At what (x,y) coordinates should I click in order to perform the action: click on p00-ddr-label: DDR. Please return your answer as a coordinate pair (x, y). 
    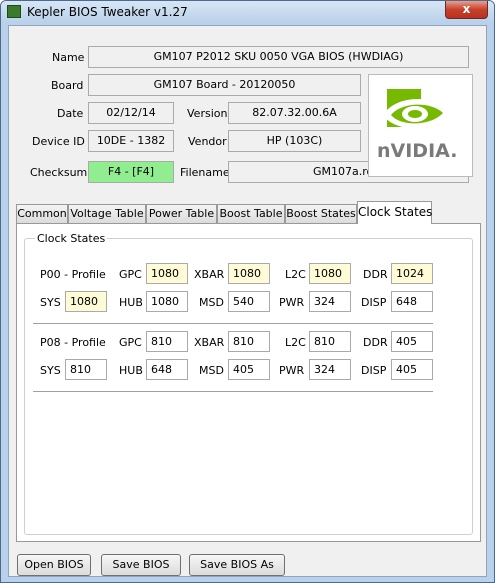
    Looking at the image, I should click on (375, 274).